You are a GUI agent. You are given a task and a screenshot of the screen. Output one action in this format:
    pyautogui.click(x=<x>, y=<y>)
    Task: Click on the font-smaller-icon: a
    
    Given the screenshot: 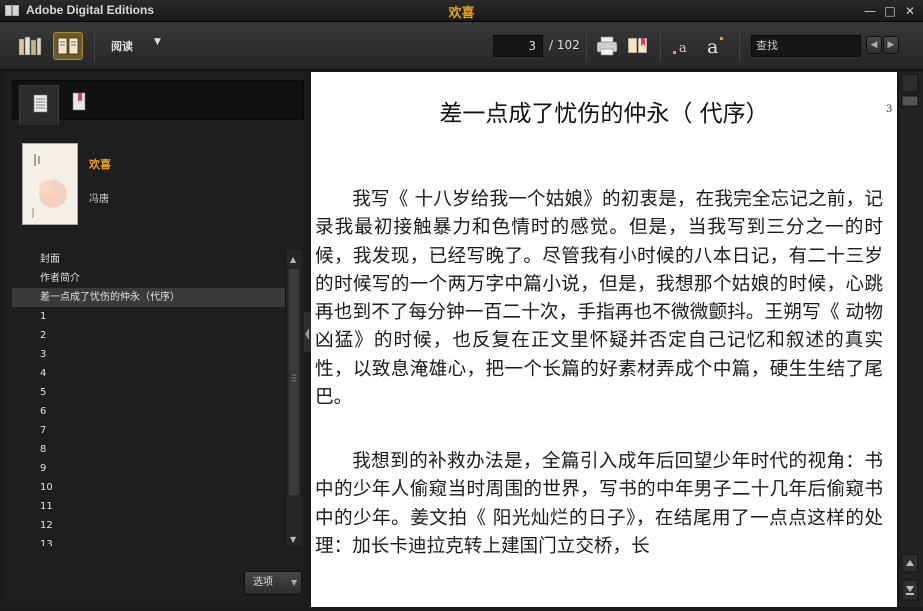 What is the action you would take?
    pyautogui.click(x=680, y=48)
    